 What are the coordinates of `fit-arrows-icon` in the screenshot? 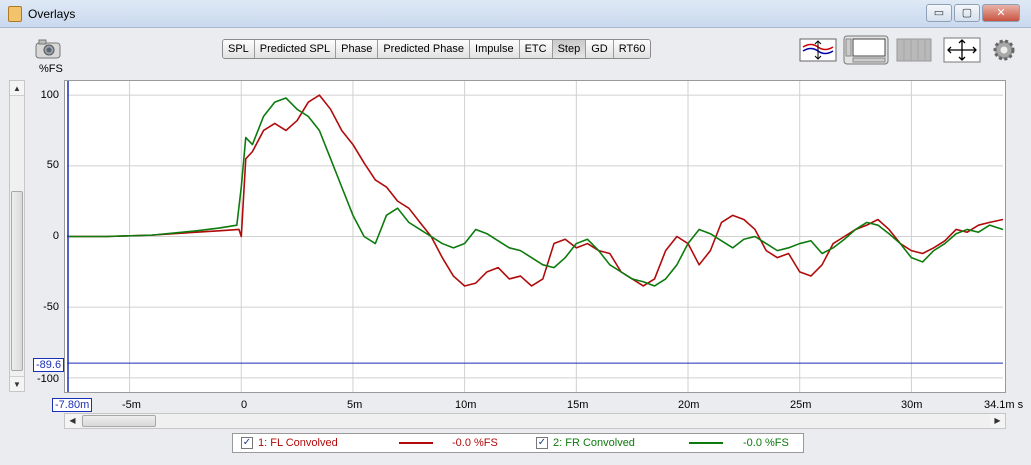 It's located at (962, 50).